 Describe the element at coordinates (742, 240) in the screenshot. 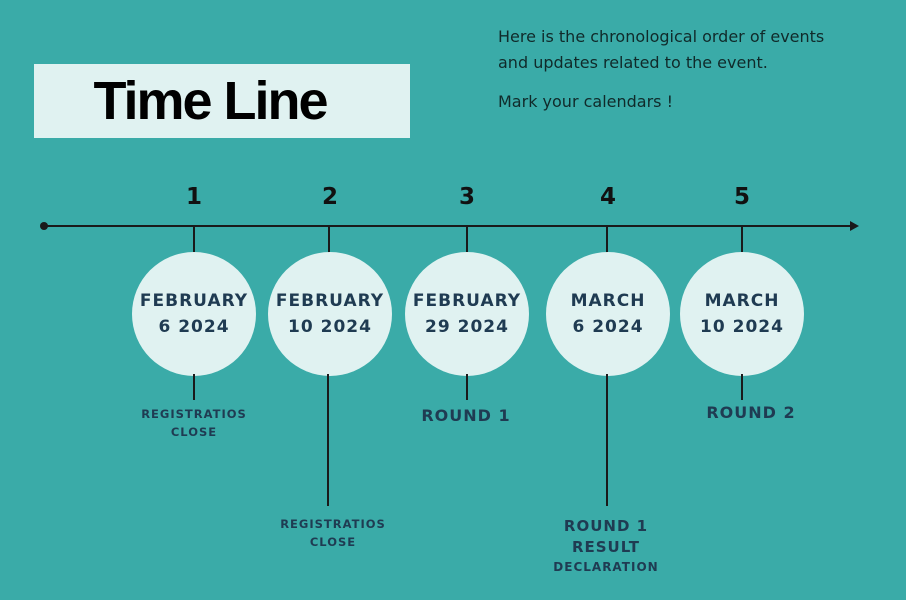

I see `event-5-connector-top` at that location.